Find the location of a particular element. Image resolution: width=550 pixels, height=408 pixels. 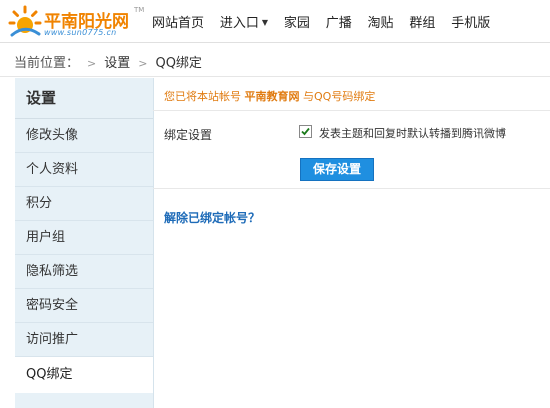

sidebar-item-password-security: 密码安全 is located at coordinates (84, 306).